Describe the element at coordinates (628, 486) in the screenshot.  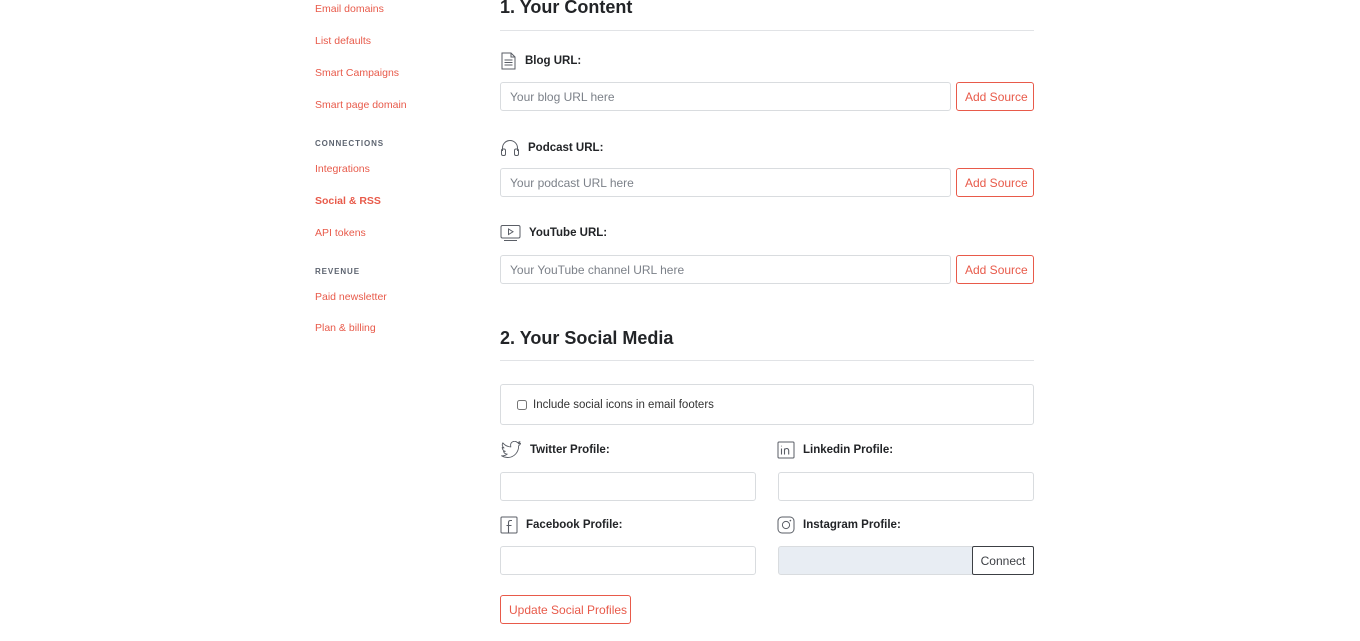
I see `twitter-profile-input` at that location.